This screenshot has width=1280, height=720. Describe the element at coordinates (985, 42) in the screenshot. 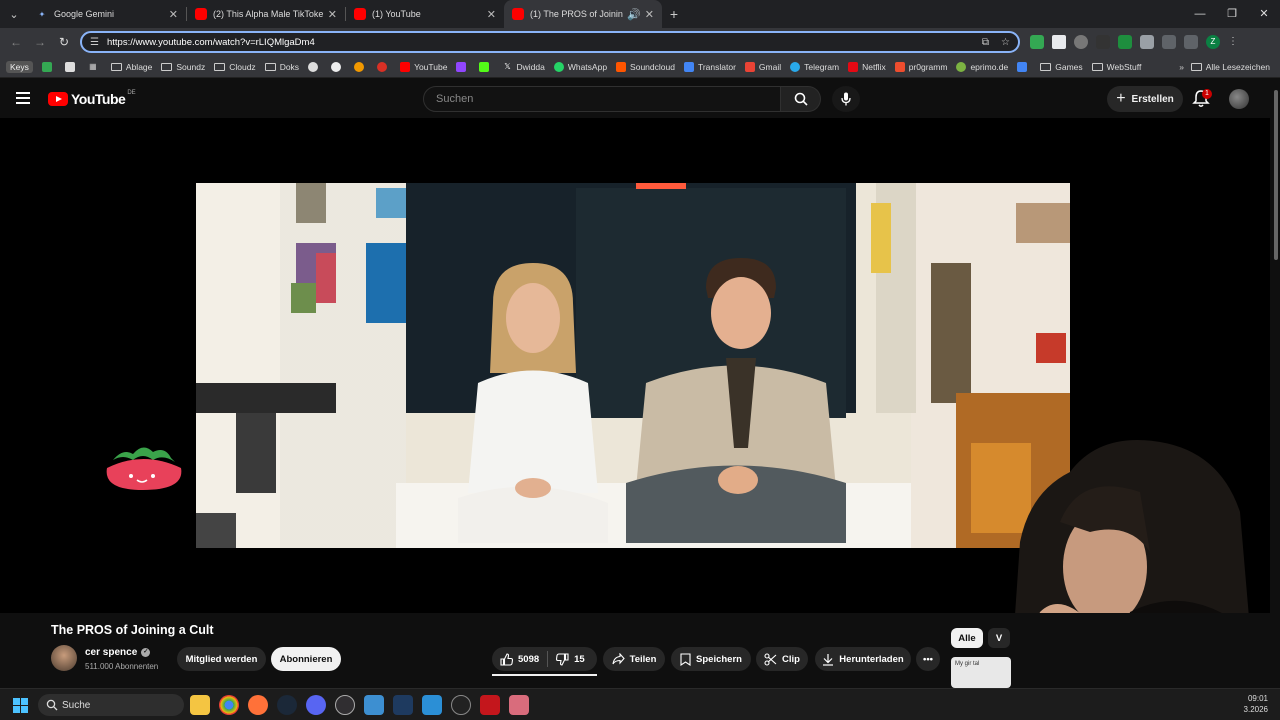

I see `cast-icon: ⧉` at that location.